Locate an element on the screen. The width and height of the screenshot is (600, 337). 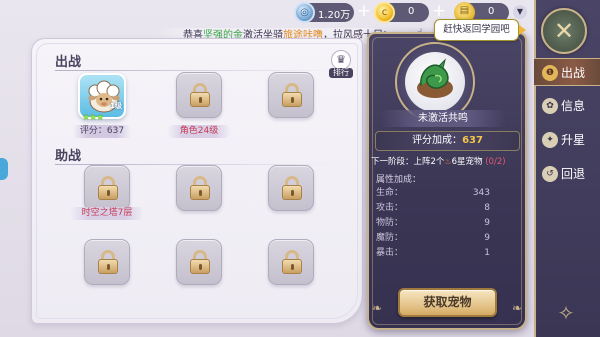
rank-button: ♛ 排行 is located at coordinates (341, 66).